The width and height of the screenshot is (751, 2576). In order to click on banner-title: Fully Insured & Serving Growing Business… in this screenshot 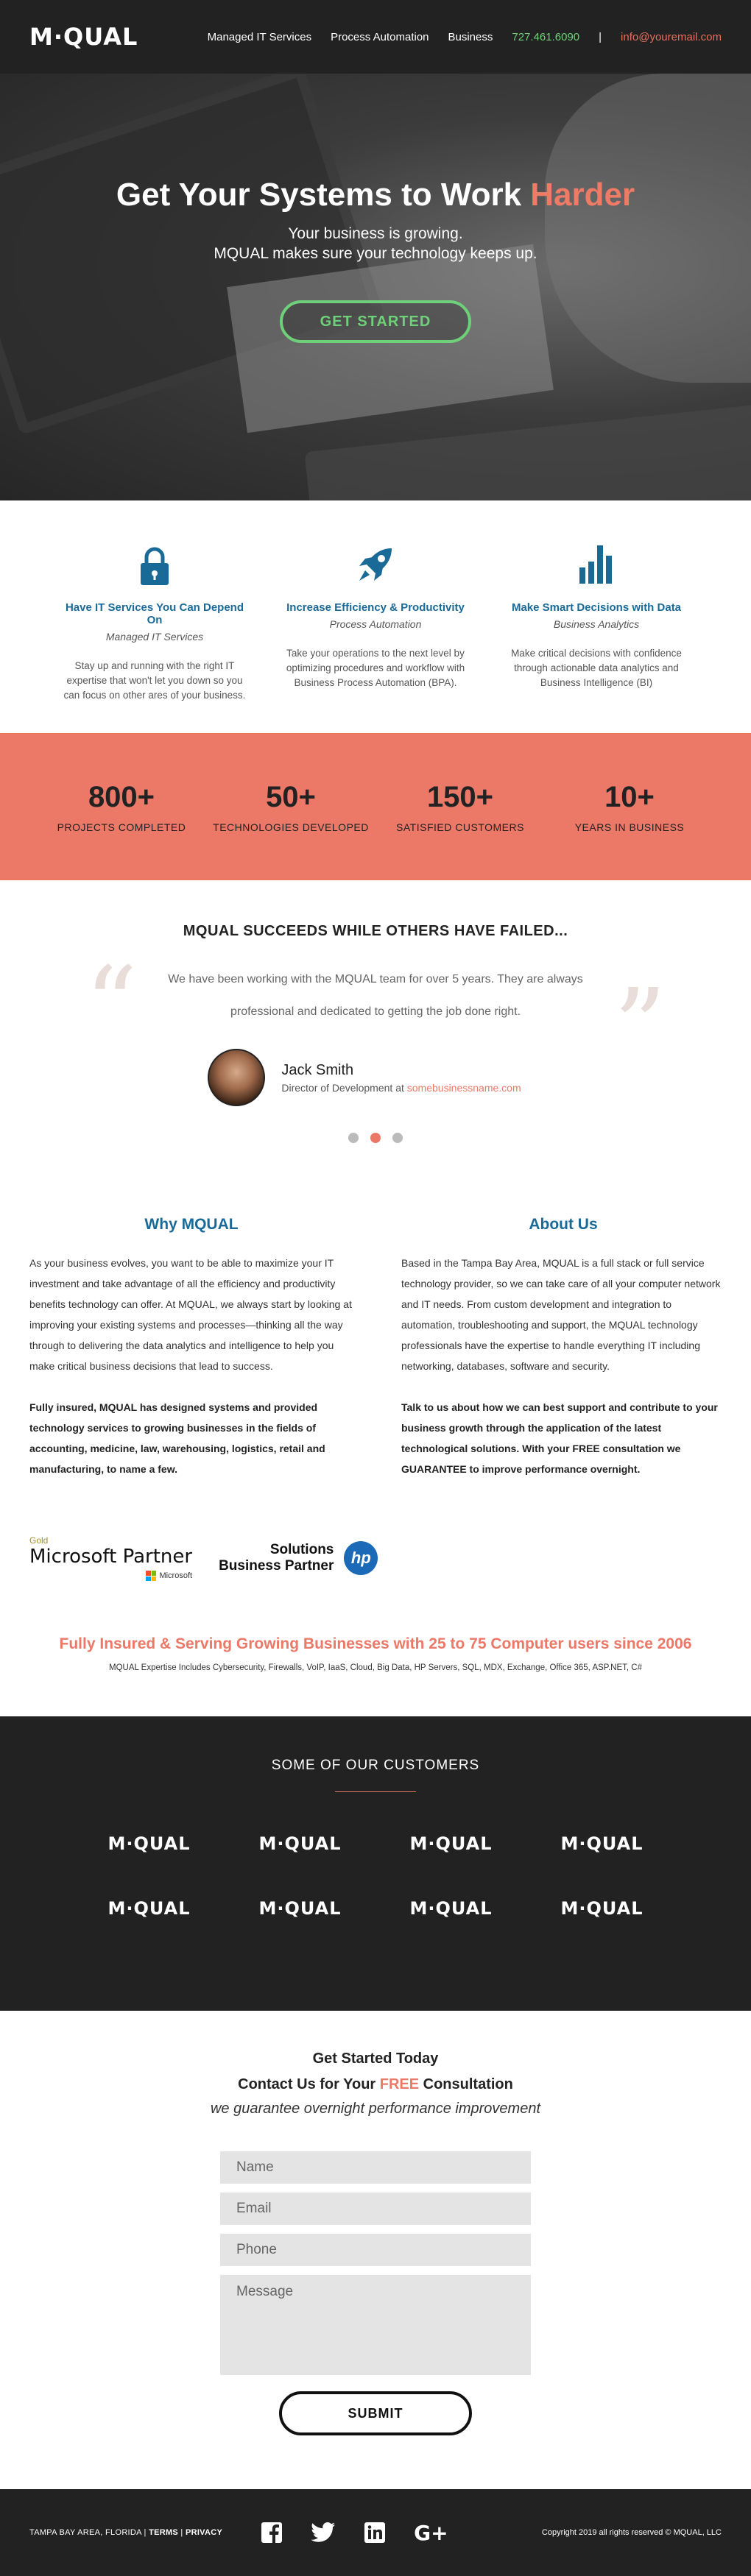, I will do `click(375, 1643)`.